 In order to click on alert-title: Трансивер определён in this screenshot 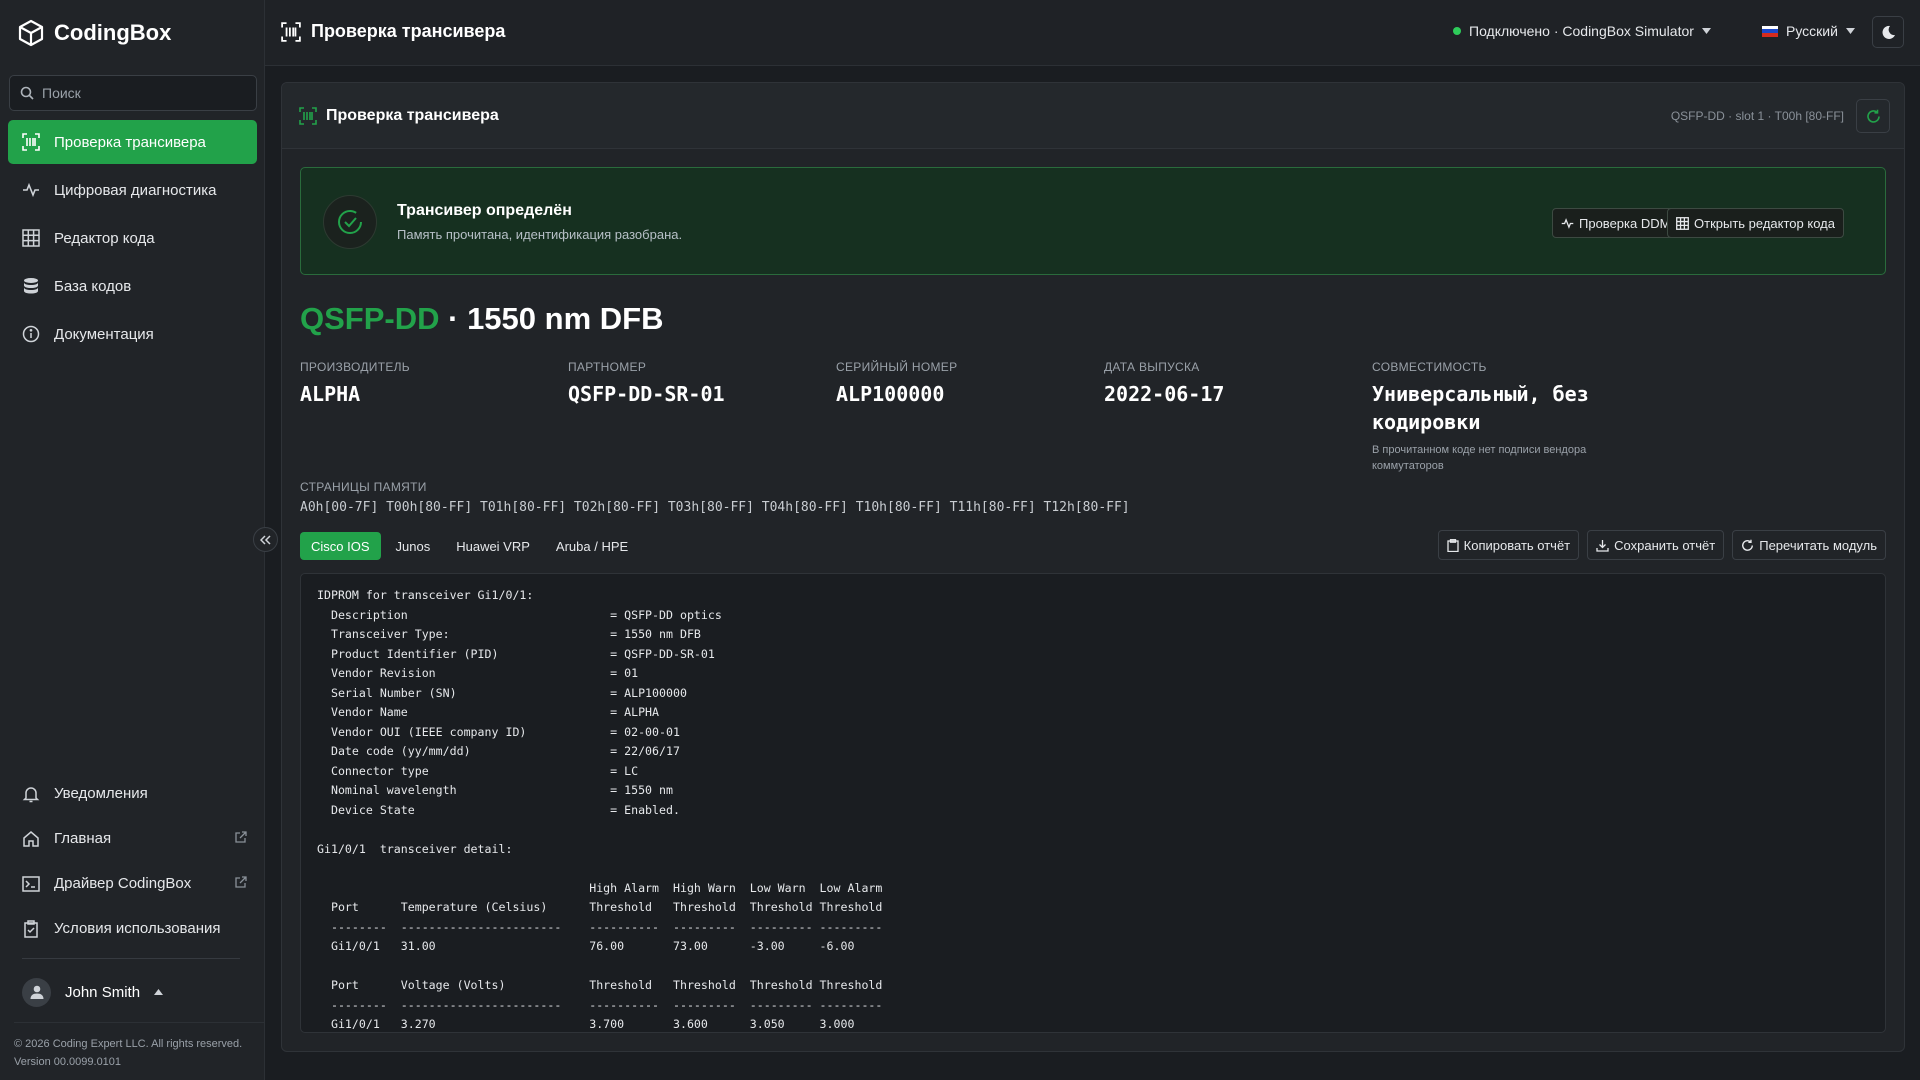, I will do `click(484, 210)`.